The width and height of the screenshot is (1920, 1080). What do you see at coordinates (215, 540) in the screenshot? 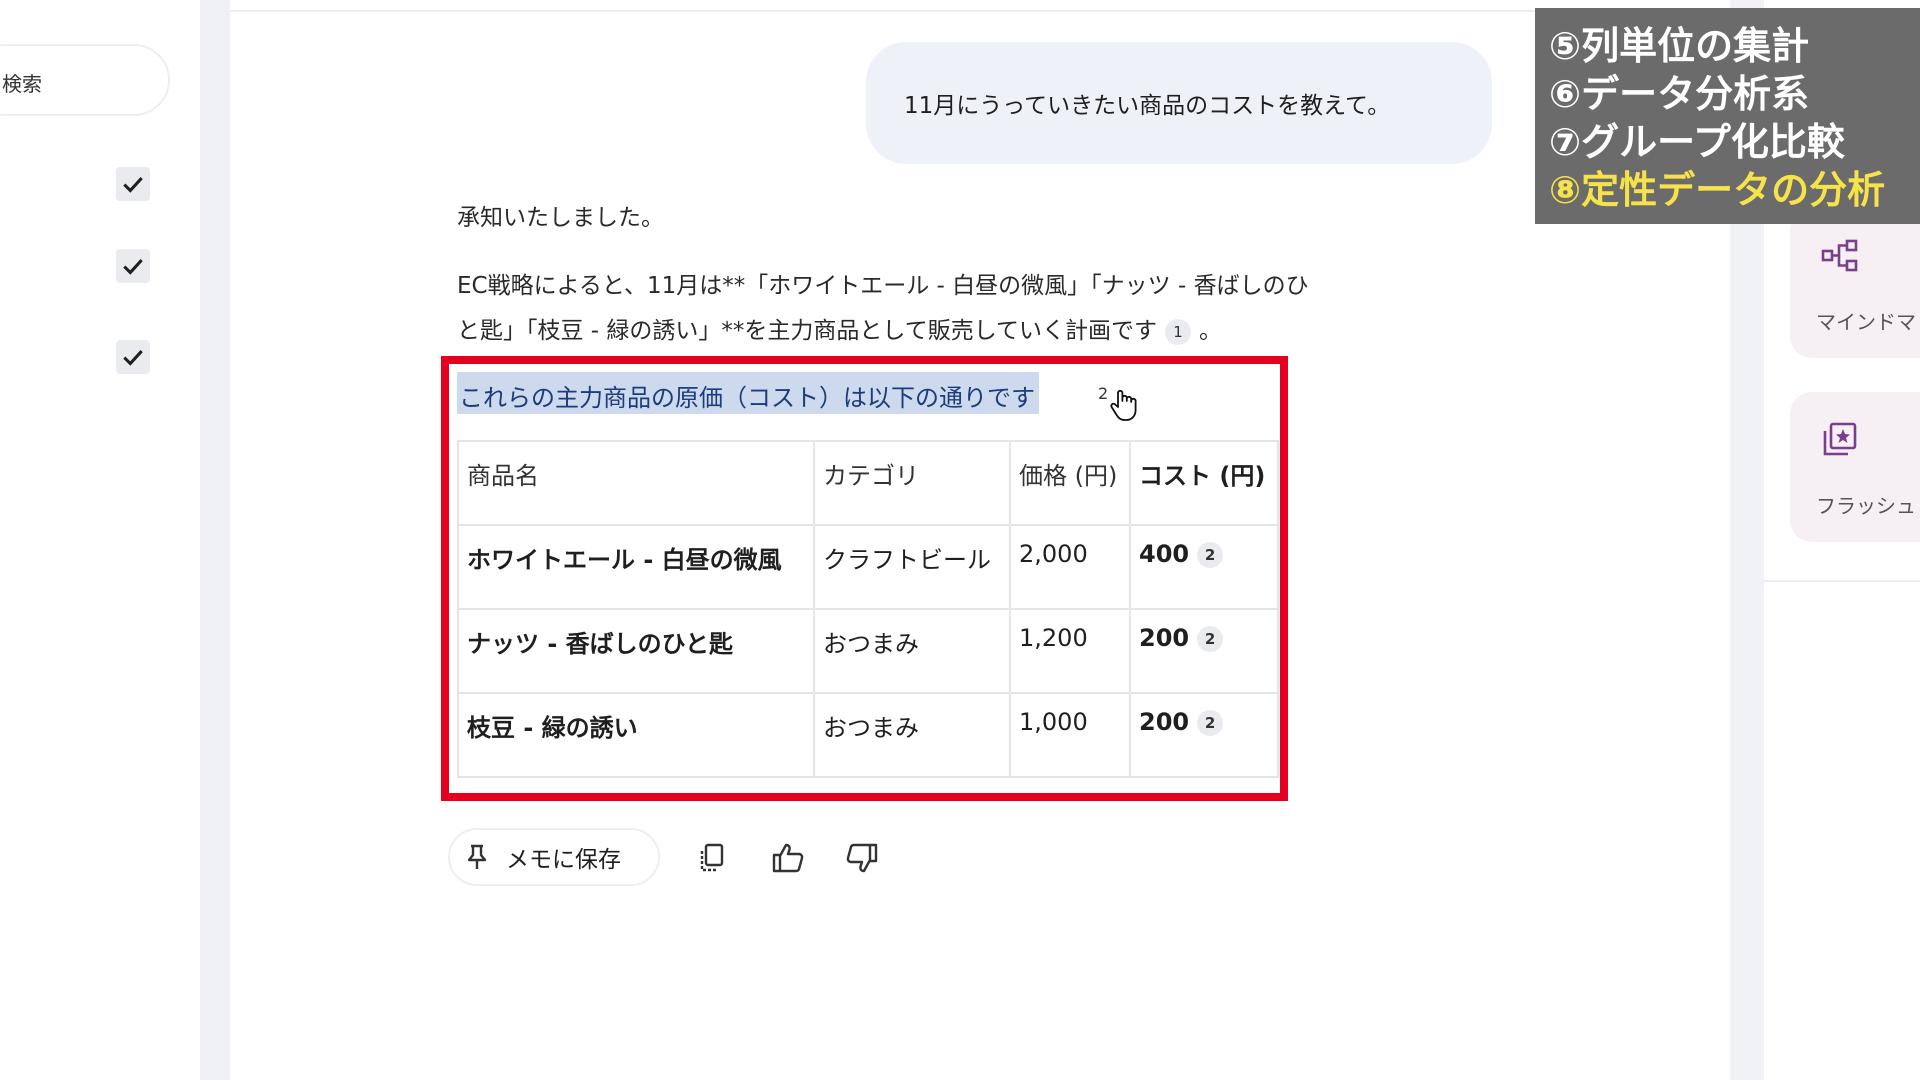
I see `left-panel-divider` at bounding box center [215, 540].